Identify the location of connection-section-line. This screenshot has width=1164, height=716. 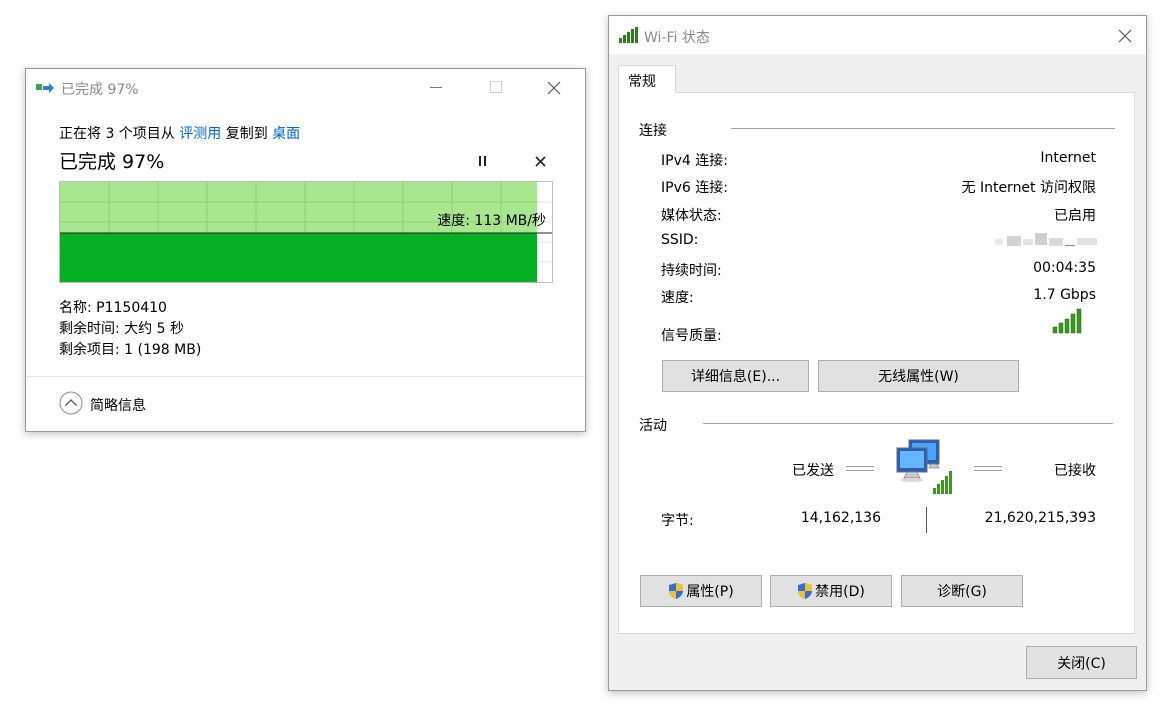
(923, 128).